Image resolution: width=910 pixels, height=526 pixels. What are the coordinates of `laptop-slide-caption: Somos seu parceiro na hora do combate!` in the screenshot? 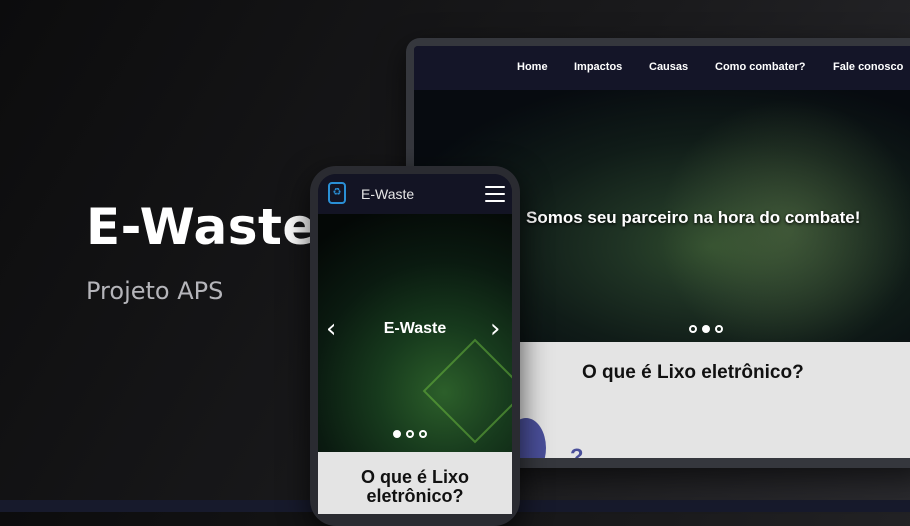 It's located at (693, 217).